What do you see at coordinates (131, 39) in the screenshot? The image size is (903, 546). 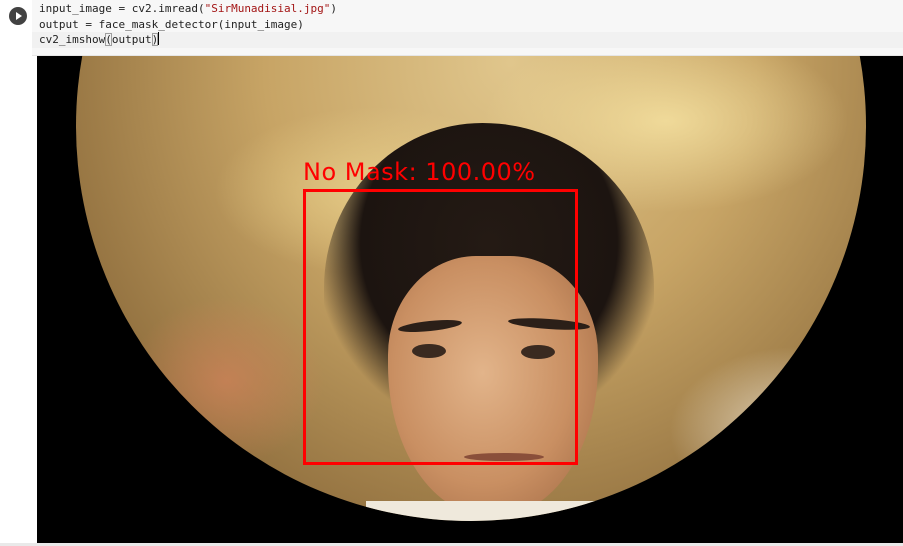 I see `code-text: output` at bounding box center [131, 39].